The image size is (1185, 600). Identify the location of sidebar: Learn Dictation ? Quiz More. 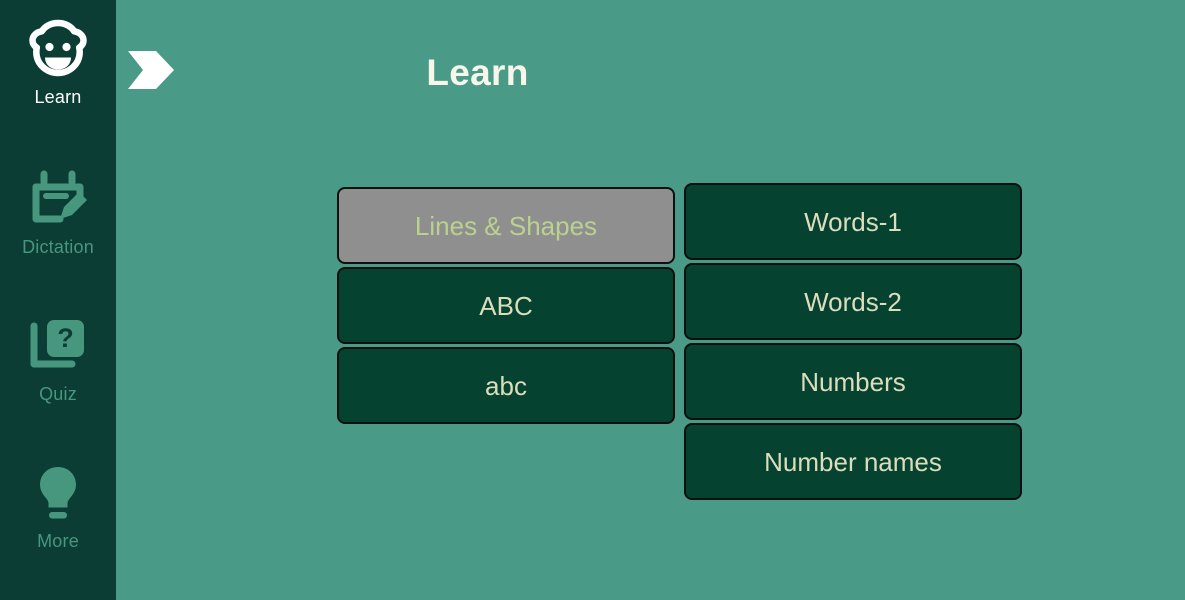
(58, 300).